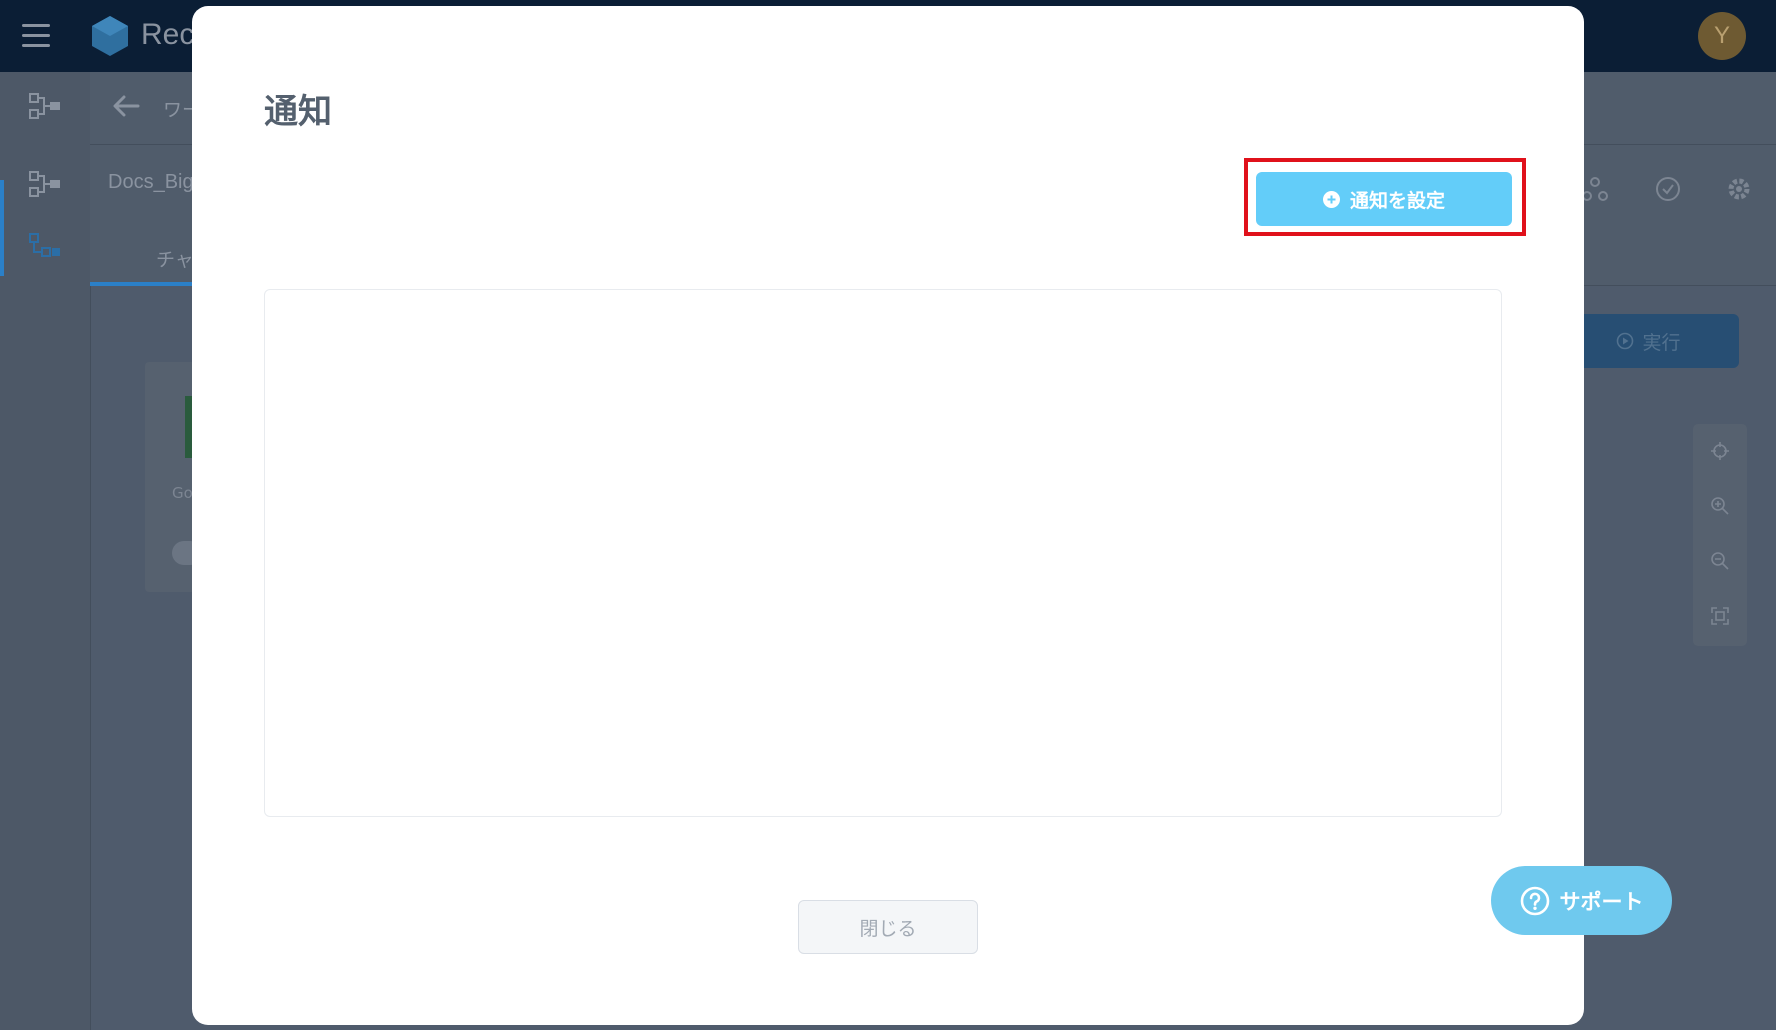  What do you see at coordinates (126, 106) in the screenshot?
I see `back-arrow-icon` at bounding box center [126, 106].